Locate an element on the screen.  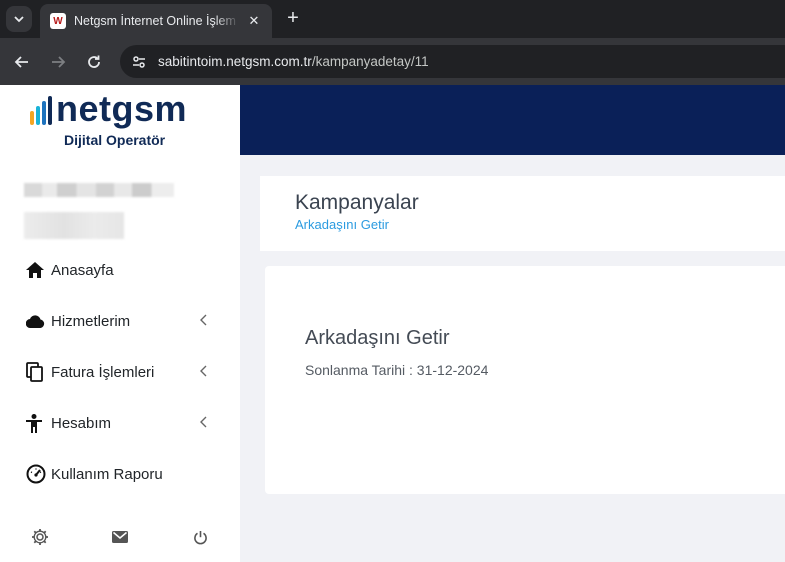
sidebar-item-fatura-islemleri: Fatura İşlemleri is located at coordinates (121, 372).